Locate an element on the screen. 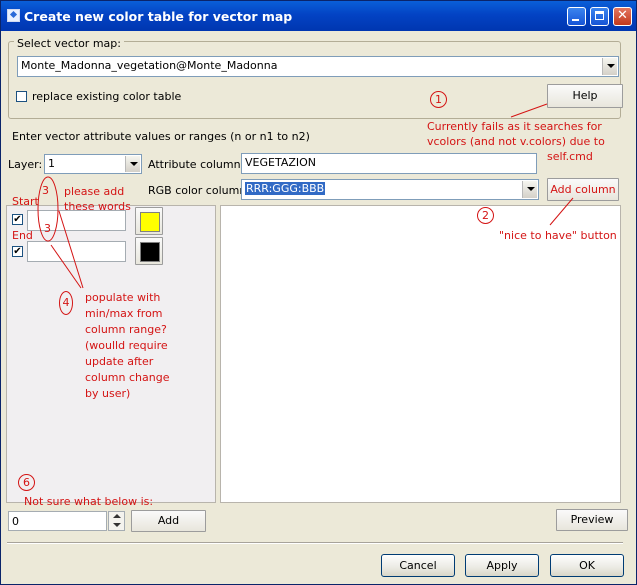 Image resolution: width=637 pixels, height=585 pixels. add-column-button: Add column is located at coordinates (583, 189).